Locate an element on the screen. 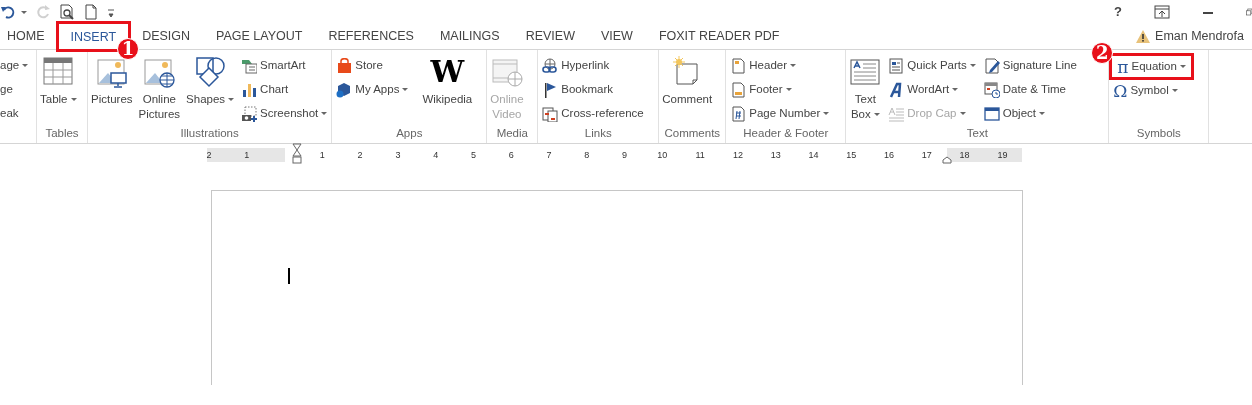 The height and width of the screenshot is (405, 1252). apps-icon is located at coordinates (344, 89).